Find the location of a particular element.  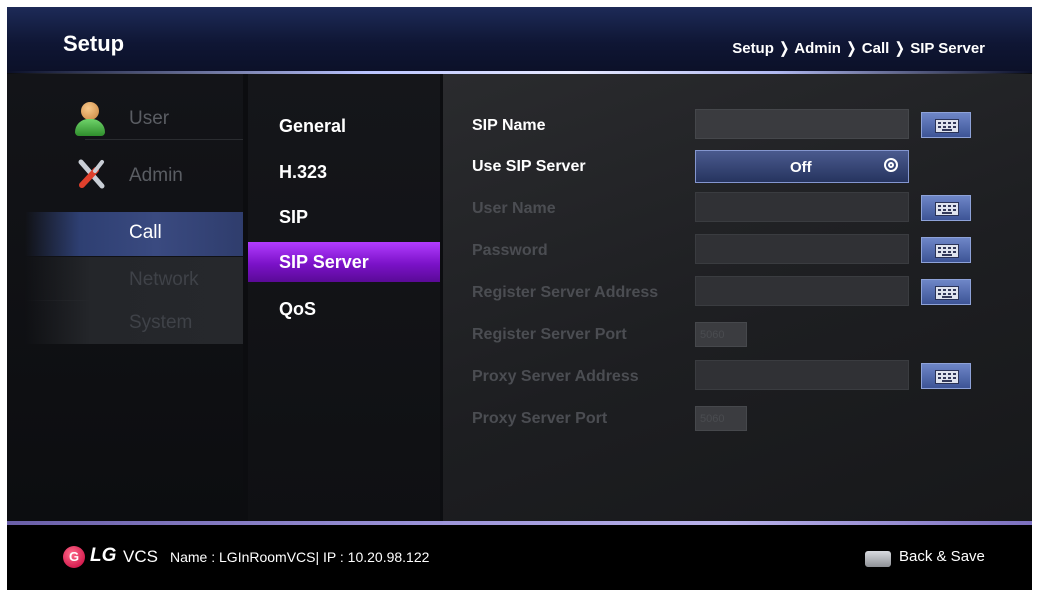

password-field is located at coordinates (802, 249).